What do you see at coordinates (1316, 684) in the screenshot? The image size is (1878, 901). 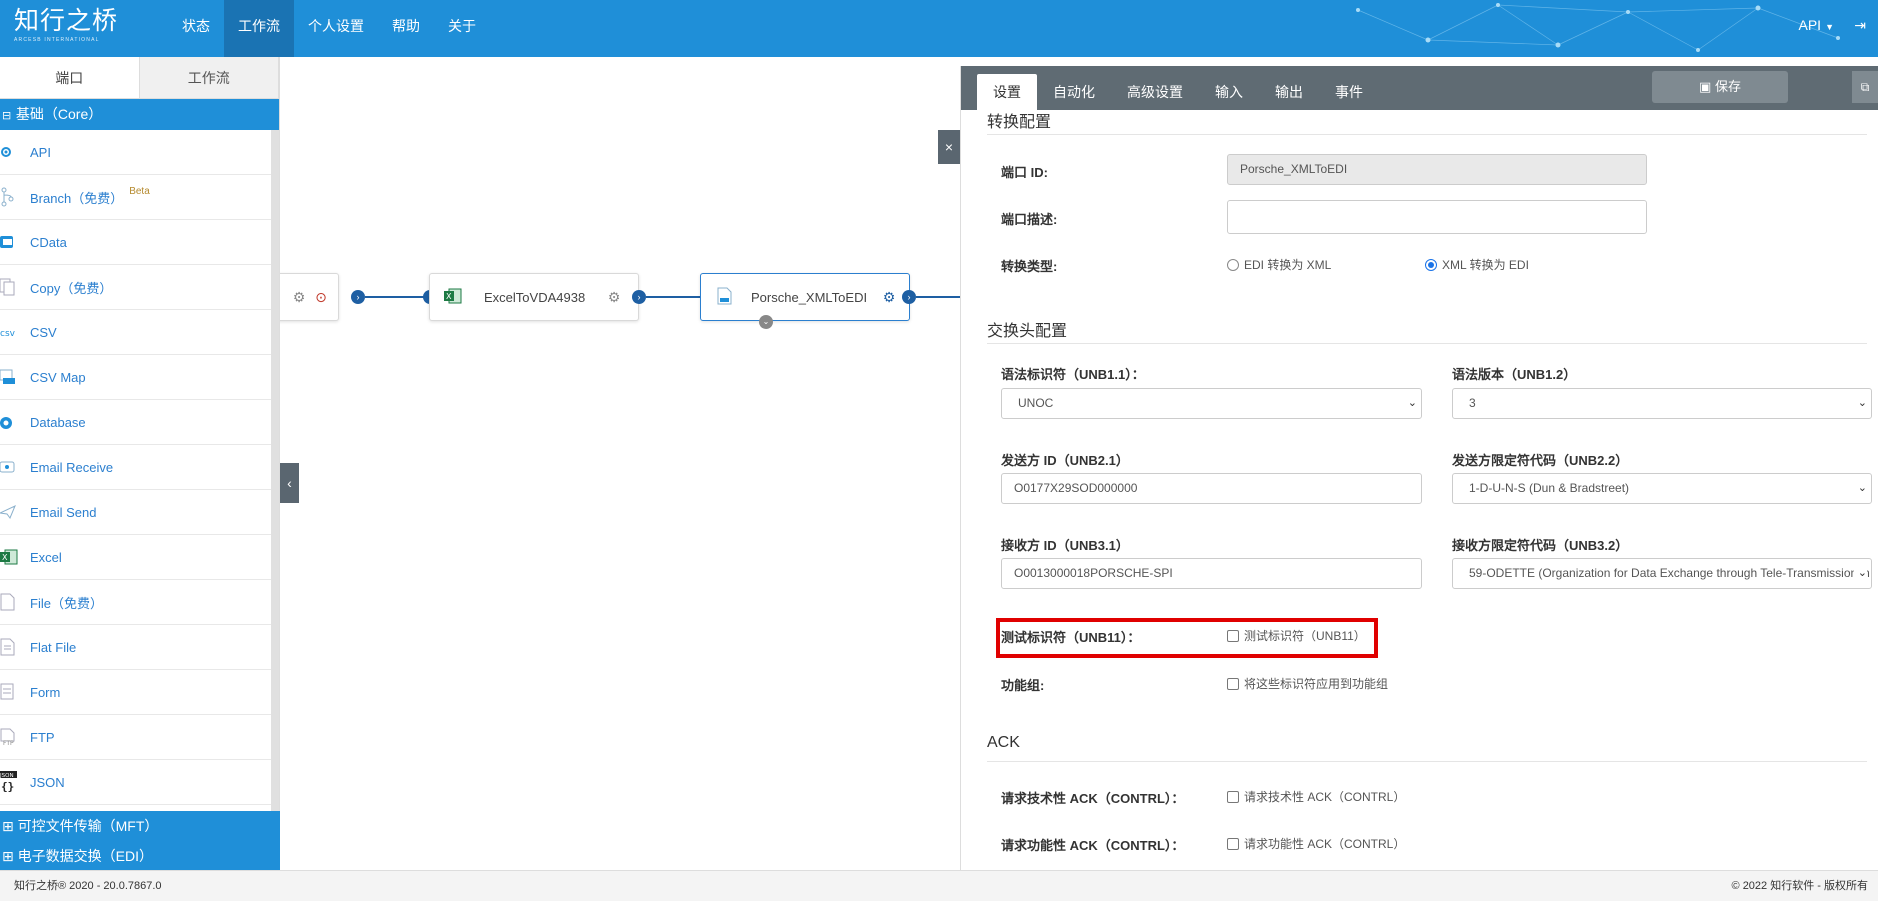 I see `checkbox-label: 将这些标识符应用到功能组` at bounding box center [1316, 684].